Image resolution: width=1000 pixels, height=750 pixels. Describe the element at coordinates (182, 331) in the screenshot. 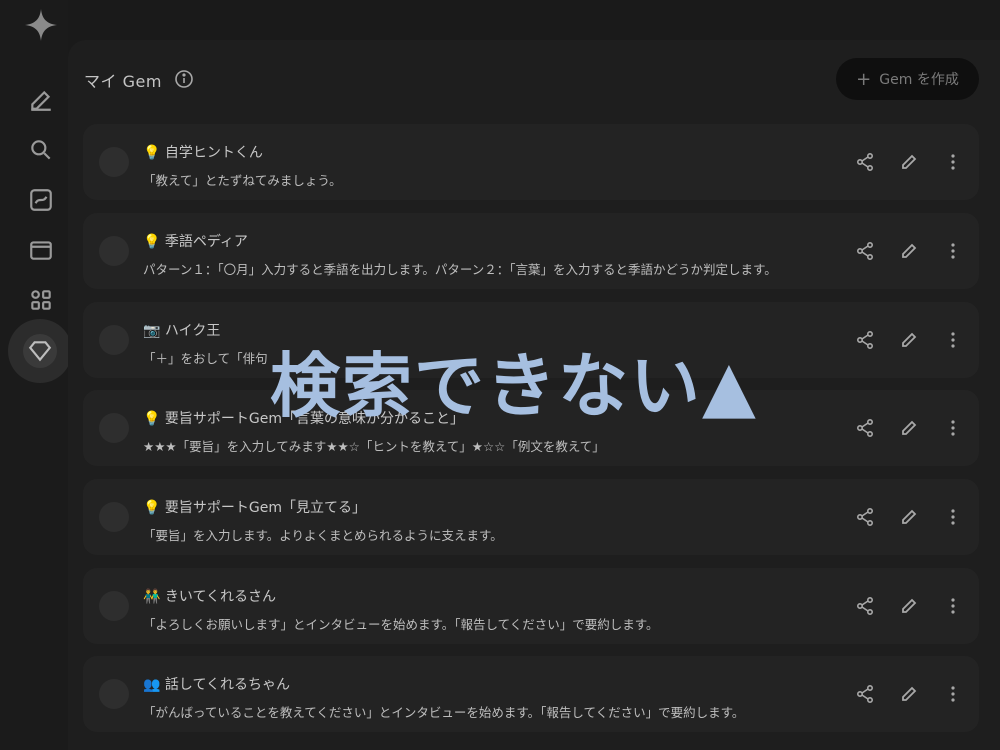

I see `gem-title: 📷 ハイク王` at that location.